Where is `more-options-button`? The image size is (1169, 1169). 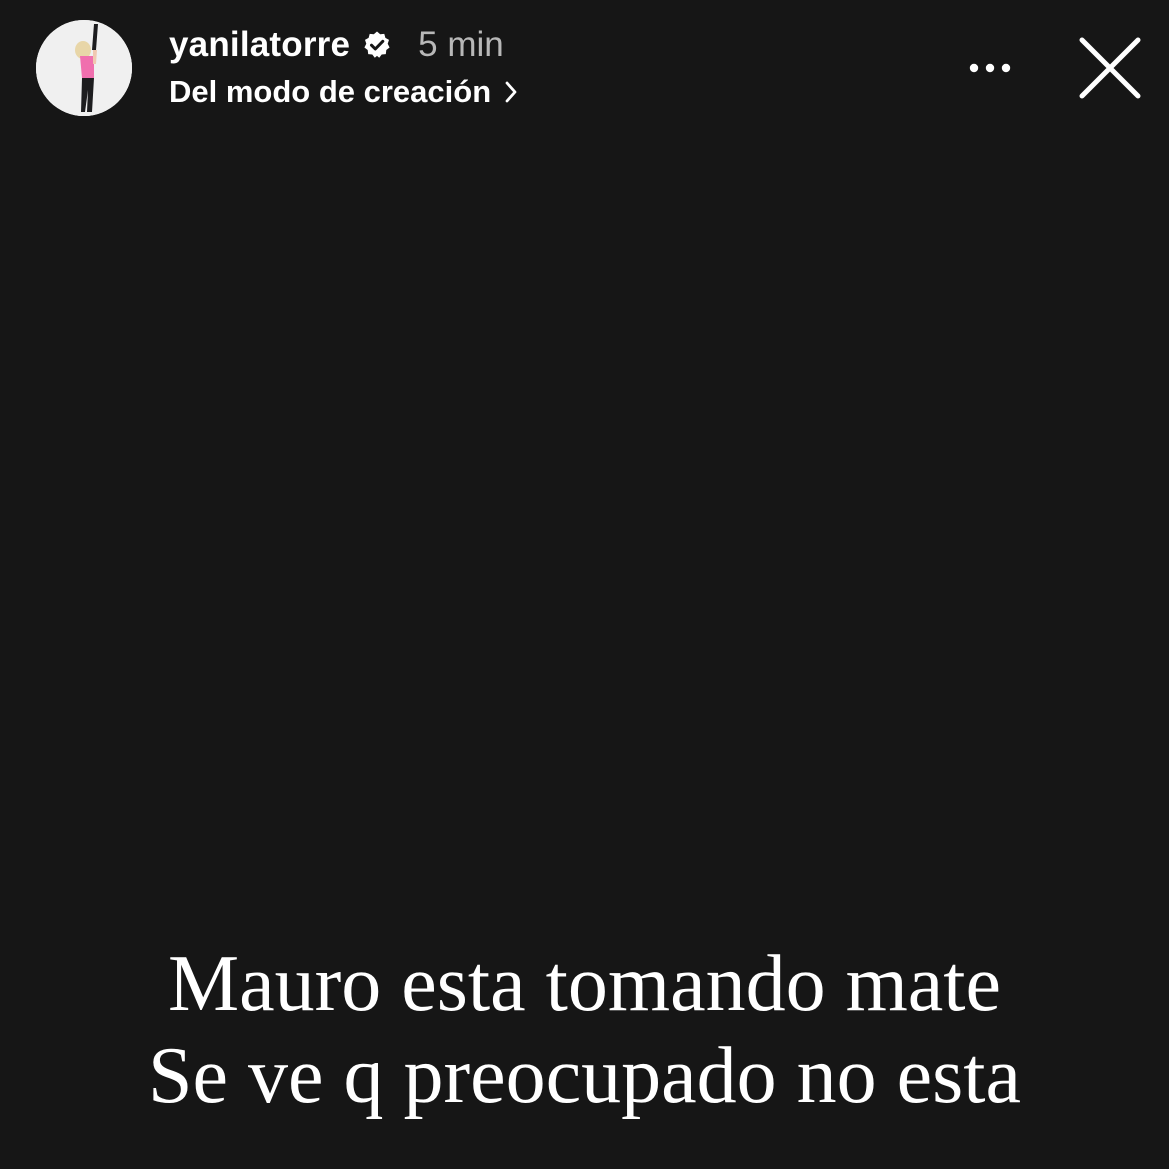 more-options-button is located at coordinates (990, 68).